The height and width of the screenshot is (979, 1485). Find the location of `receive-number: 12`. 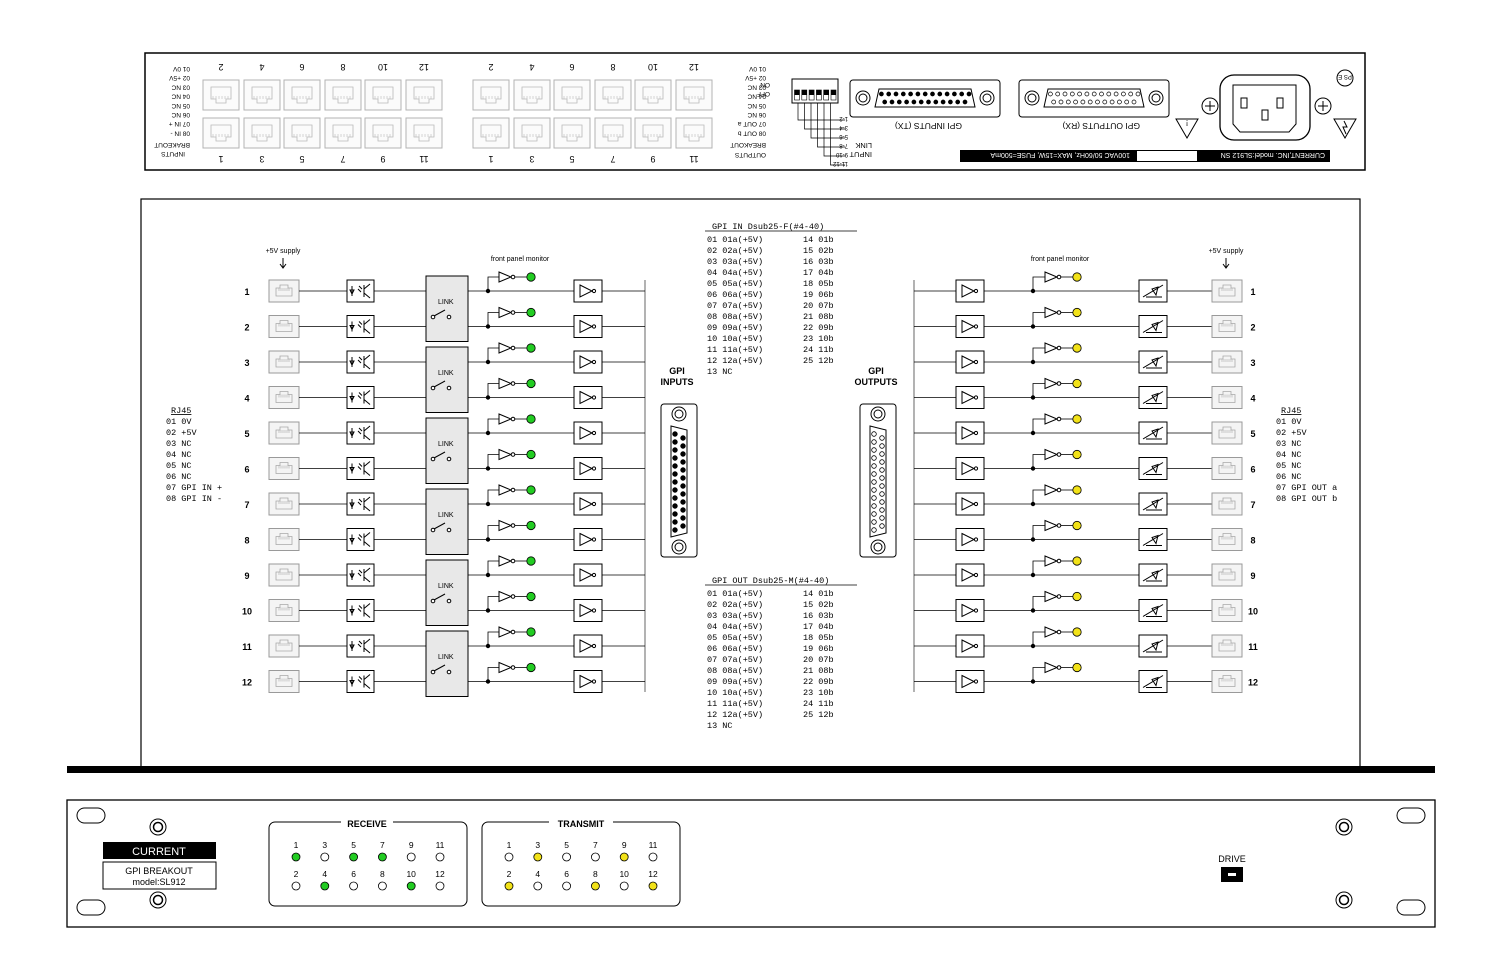

receive-number: 12 is located at coordinates (440, 874).